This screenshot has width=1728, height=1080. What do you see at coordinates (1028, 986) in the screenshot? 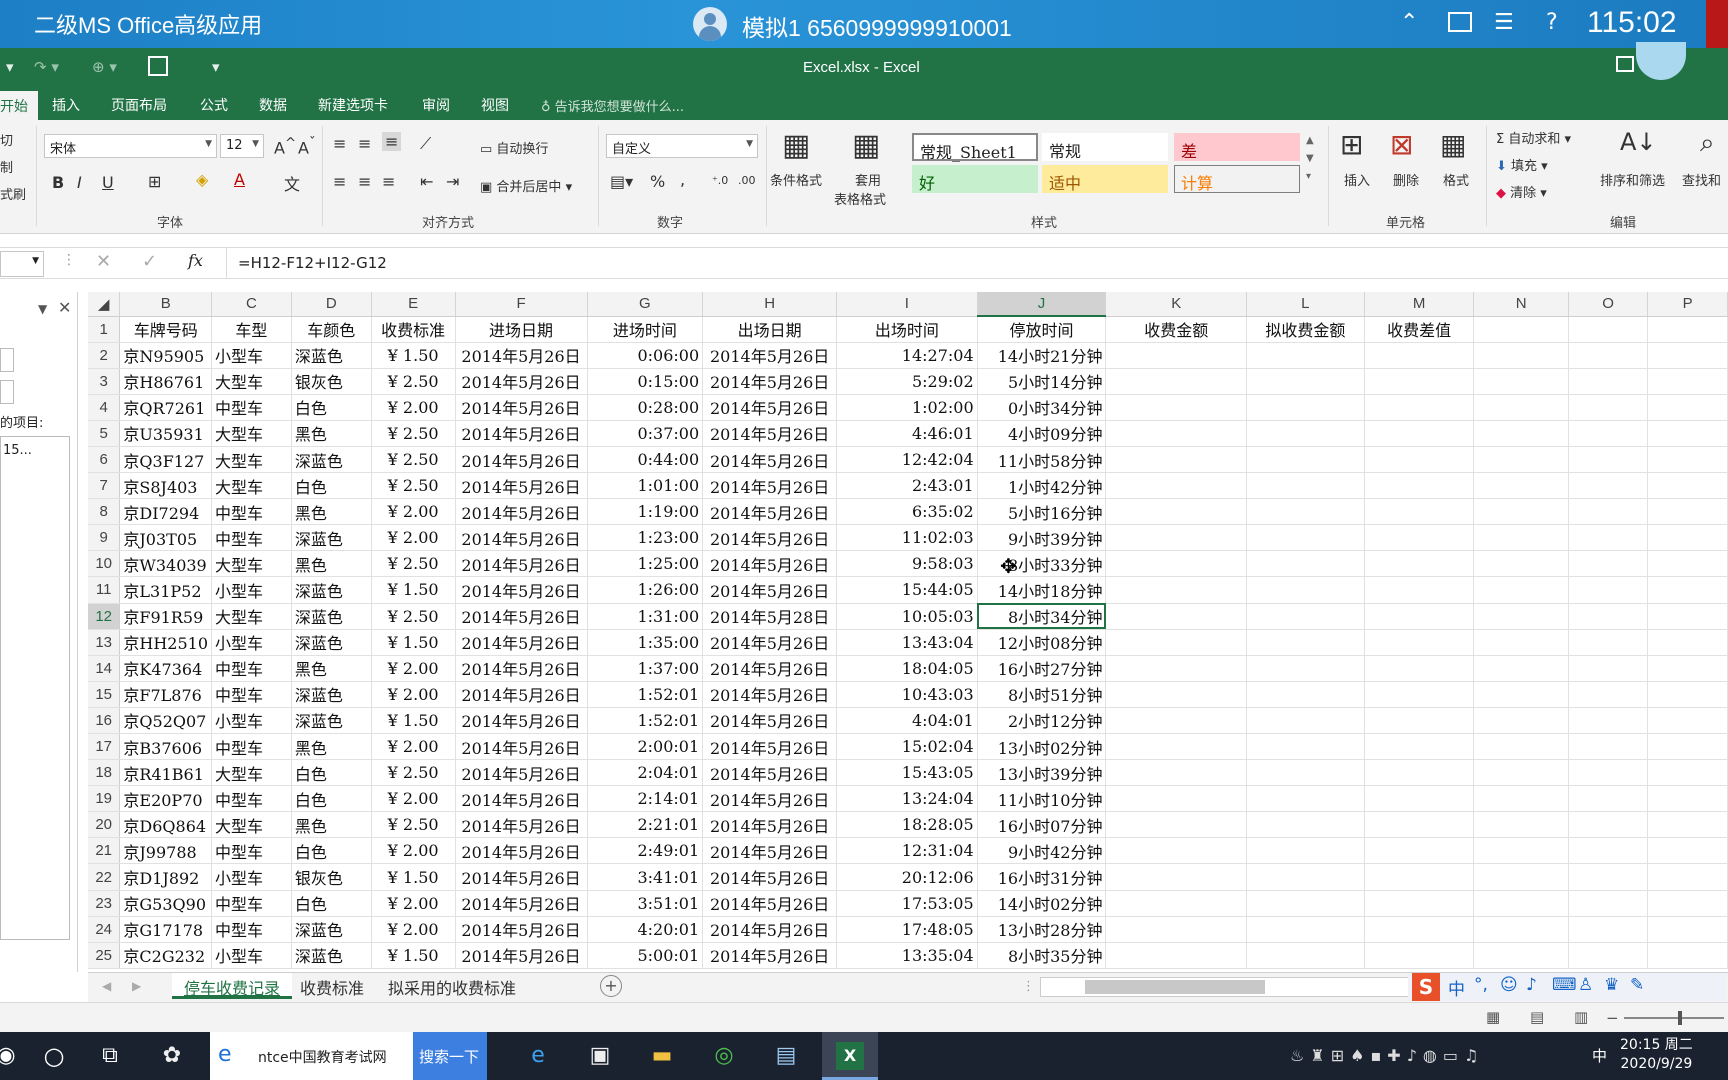
I see `tab-splitter-icon: ⋮` at bounding box center [1028, 986].